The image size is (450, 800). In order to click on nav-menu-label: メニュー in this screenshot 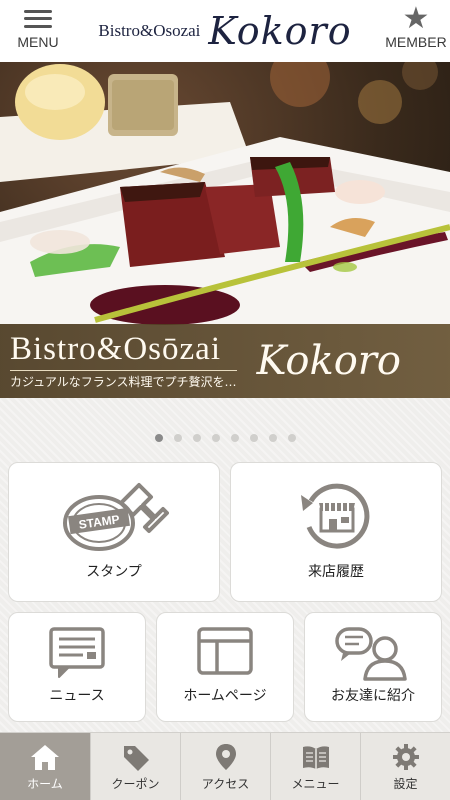, I will do `click(315, 783)`.